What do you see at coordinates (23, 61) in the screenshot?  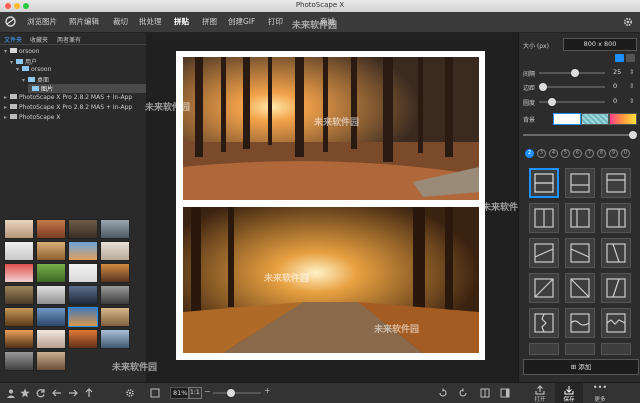 I see `tree-item-users: ▾ 用户` at bounding box center [23, 61].